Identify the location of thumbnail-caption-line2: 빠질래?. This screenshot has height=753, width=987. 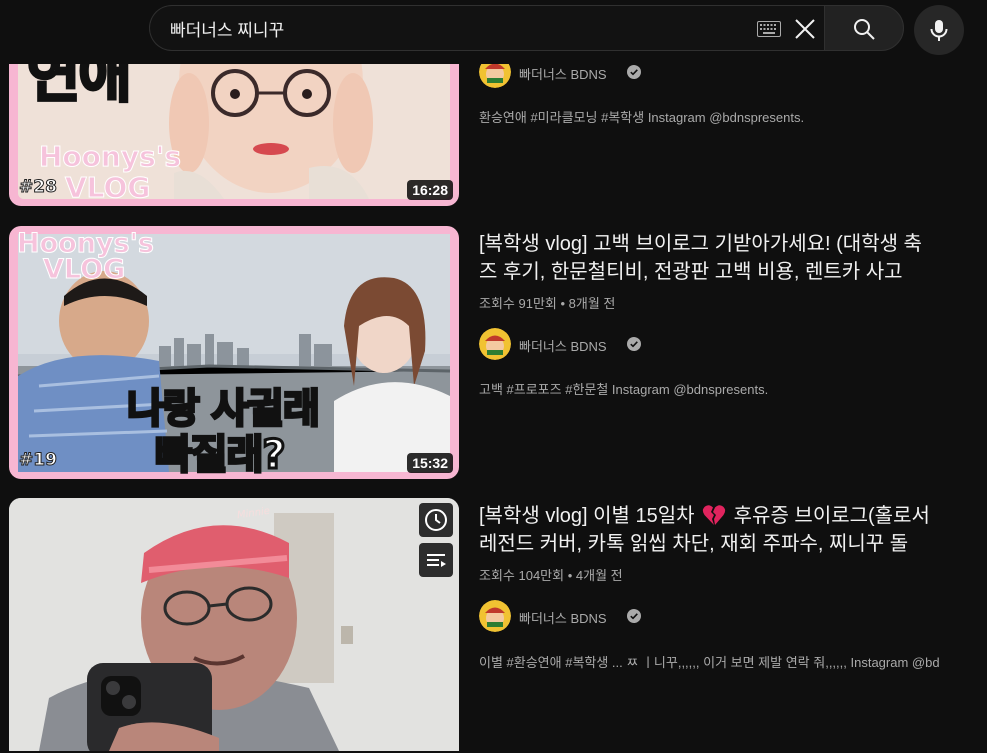
(221, 455).